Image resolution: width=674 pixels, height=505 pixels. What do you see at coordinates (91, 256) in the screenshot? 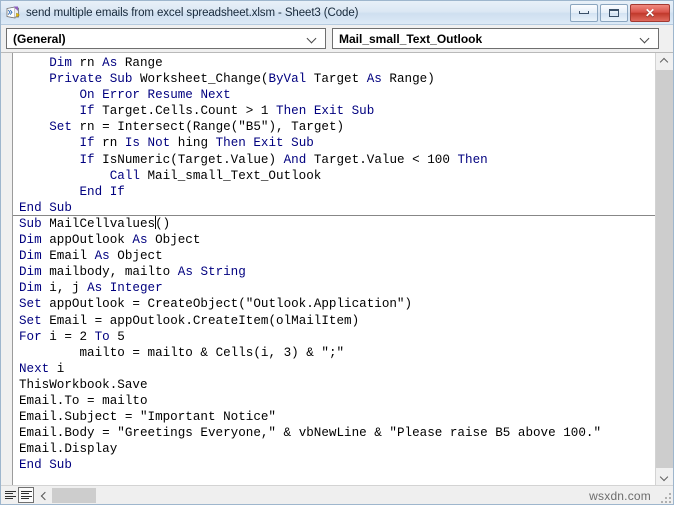
I see `code-line: Dim Email As Object` at bounding box center [91, 256].